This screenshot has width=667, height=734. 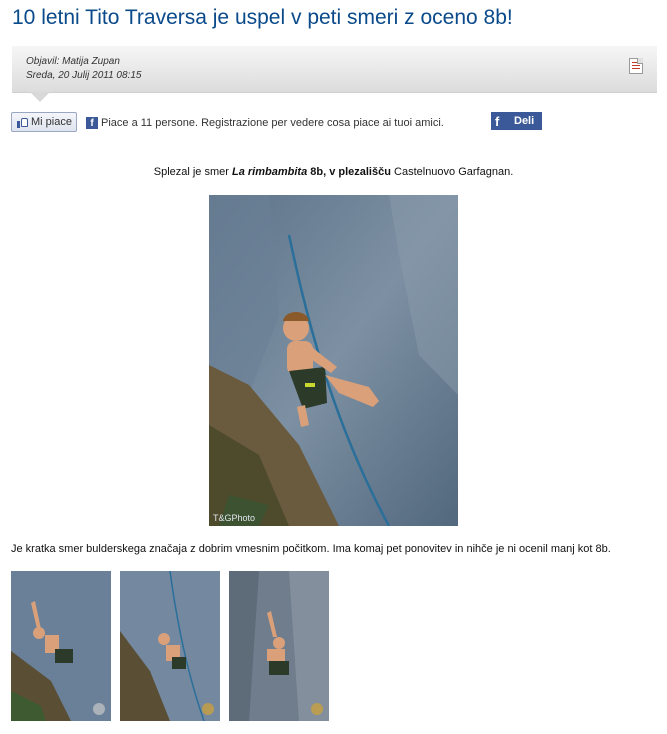 What do you see at coordinates (234, 518) in the screenshot?
I see `photo-watermark: T&GPhoto` at bounding box center [234, 518].